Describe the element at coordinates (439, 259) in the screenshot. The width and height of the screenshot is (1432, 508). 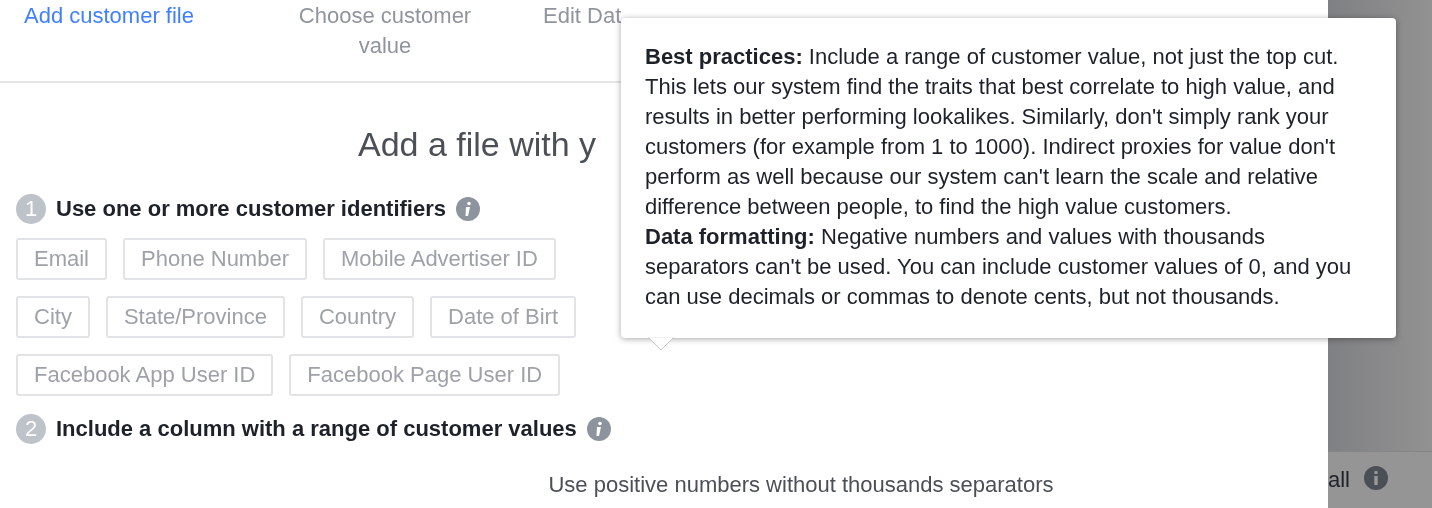
I see `identifier-tag: Mobile Advertiser ID` at that location.